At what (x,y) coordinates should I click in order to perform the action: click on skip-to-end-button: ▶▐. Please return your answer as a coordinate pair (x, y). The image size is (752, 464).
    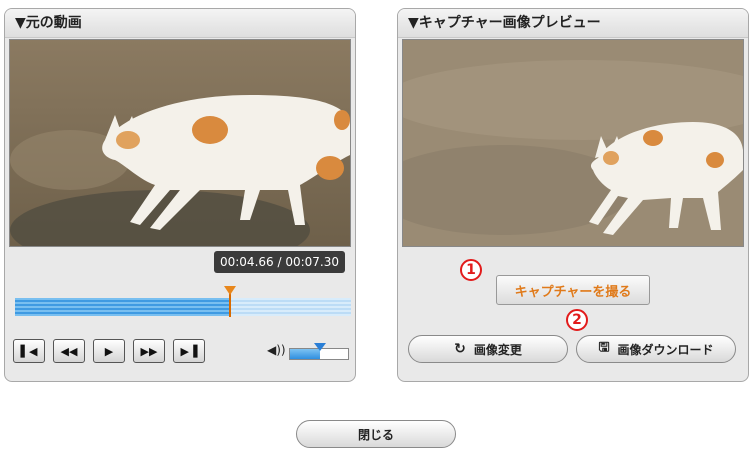
    Looking at the image, I should click on (189, 351).